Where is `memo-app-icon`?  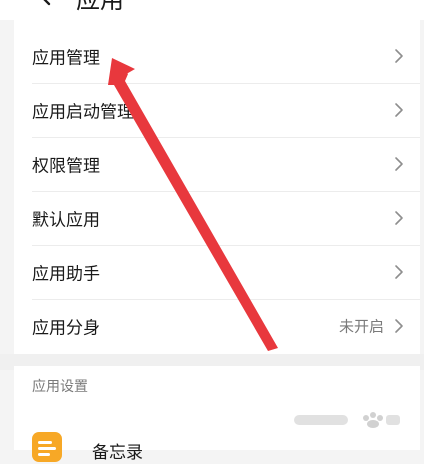 memo-app-icon is located at coordinates (47, 447).